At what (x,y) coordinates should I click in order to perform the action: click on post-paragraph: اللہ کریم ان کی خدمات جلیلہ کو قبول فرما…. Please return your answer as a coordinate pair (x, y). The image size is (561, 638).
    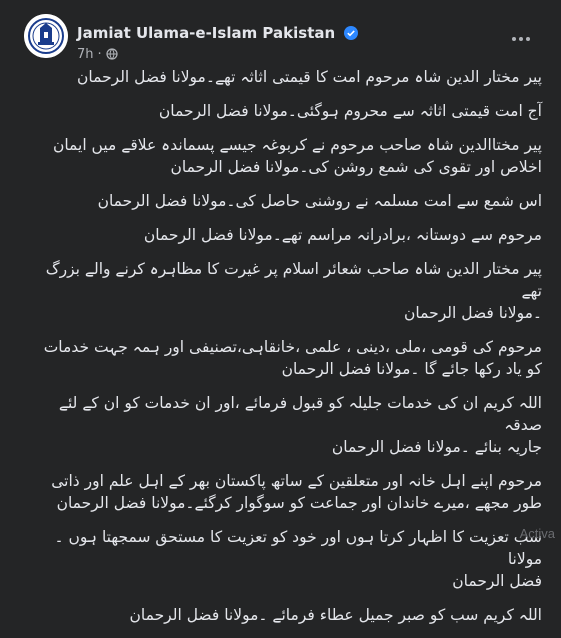
    Looking at the image, I should click on (300, 425).